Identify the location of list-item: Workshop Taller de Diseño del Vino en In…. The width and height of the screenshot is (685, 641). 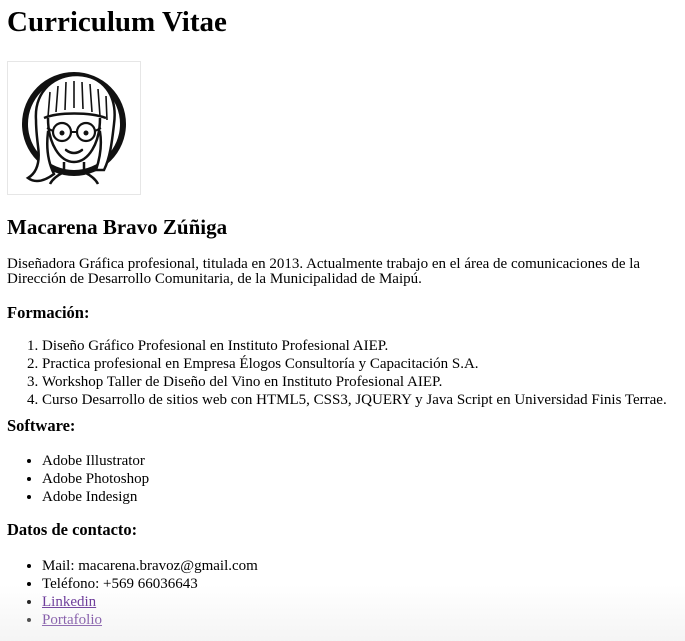
(354, 382).